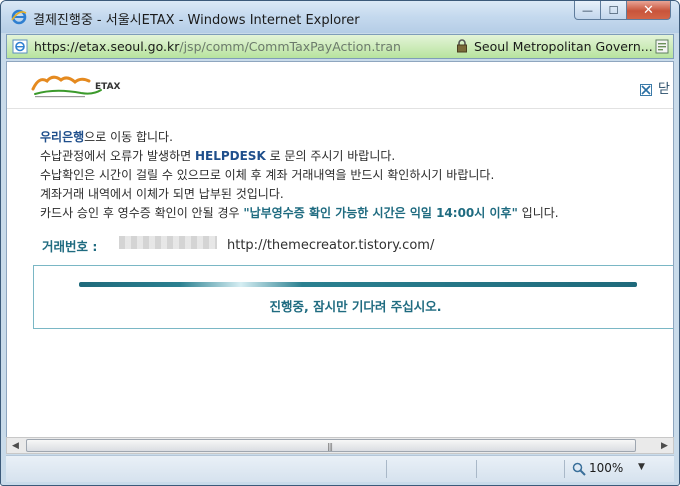 The image size is (680, 486). What do you see at coordinates (19, 17) in the screenshot?
I see `internet-explorer-icon` at bounding box center [19, 17].